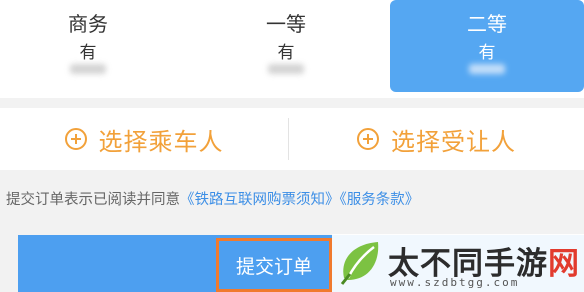 The width and height of the screenshot is (584, 292). I want to click on seat-option-first-class: 一等 有, so click(286, 46).